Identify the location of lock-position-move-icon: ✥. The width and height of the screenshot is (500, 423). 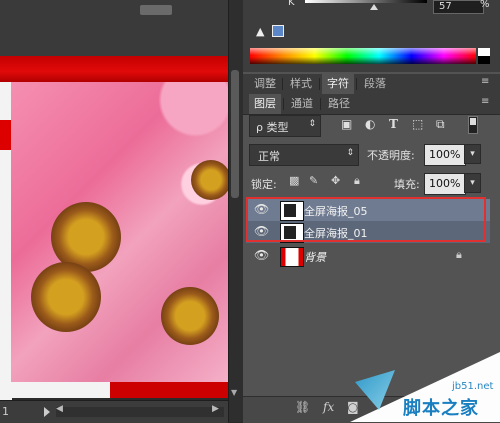
(335, 180).